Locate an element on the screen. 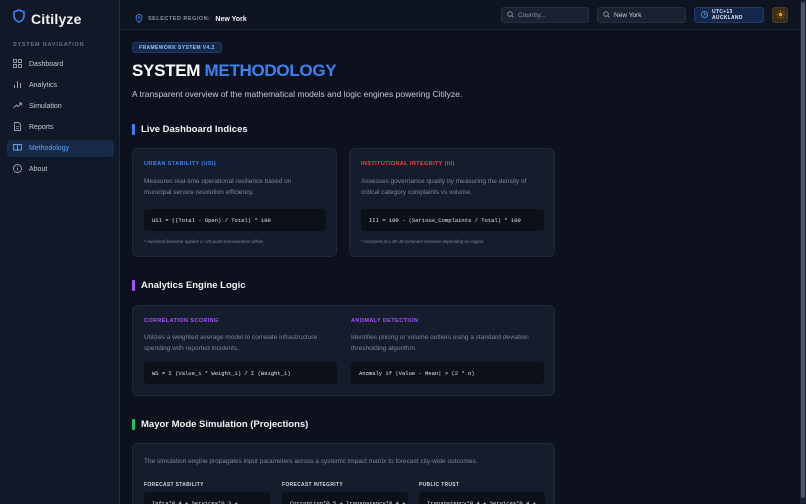  card-label: ANOMALY DETECTION is located at coordinates (385, 321).